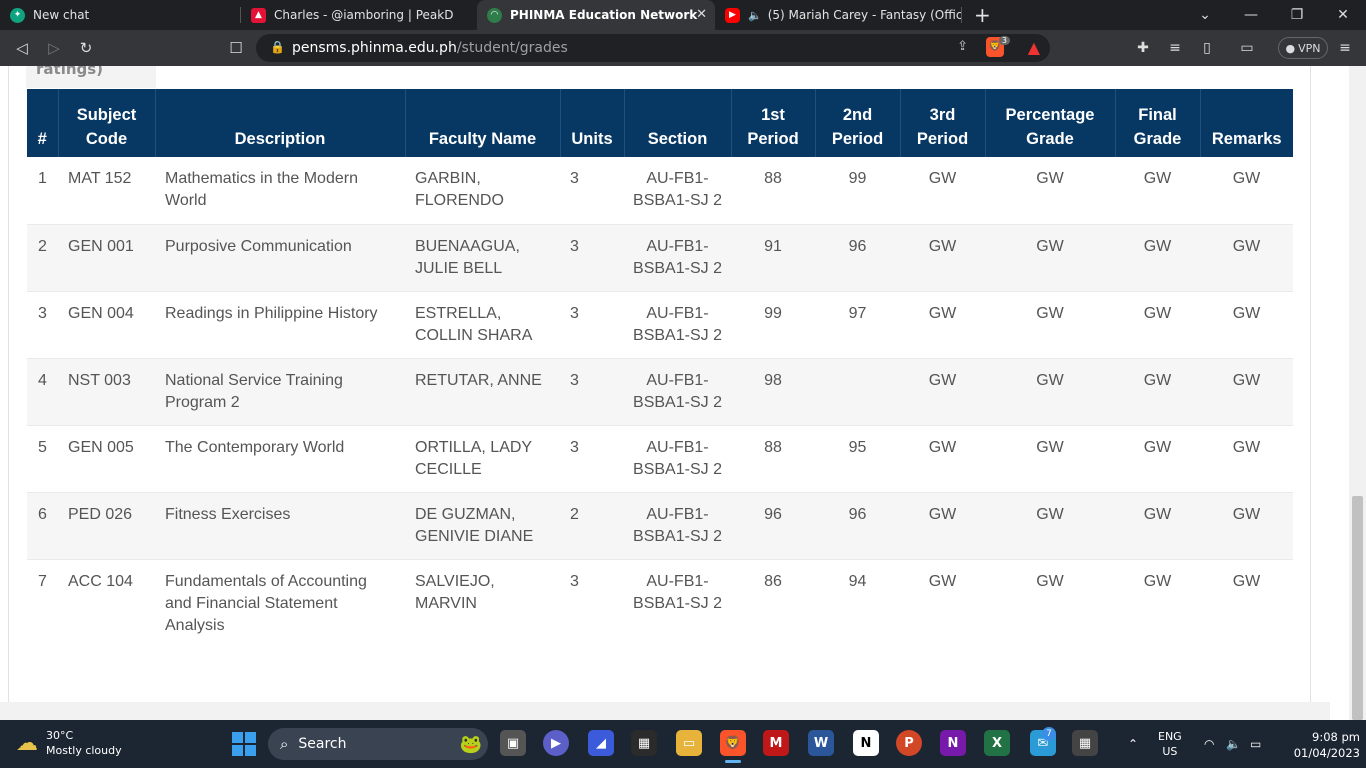  I want to click on new-tab-button: +, so click(982, 15).